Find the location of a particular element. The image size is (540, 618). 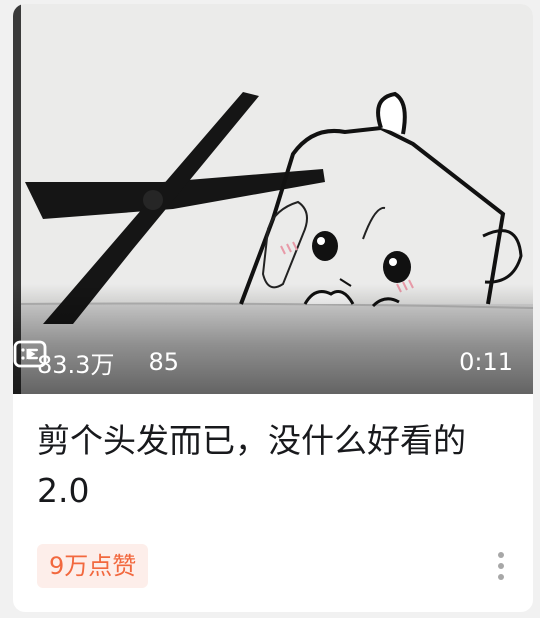

view-count: 83.3万 is located at coordinates (64, 360).